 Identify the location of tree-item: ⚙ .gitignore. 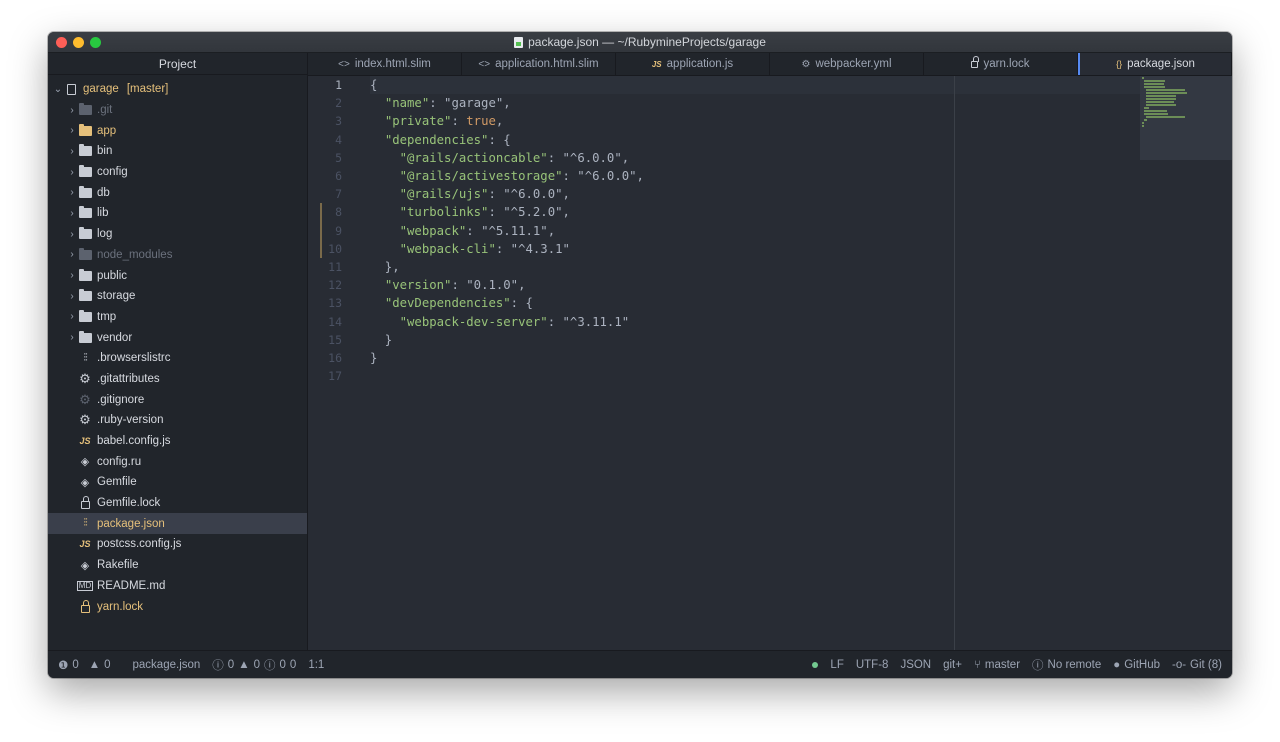
(177, 399).